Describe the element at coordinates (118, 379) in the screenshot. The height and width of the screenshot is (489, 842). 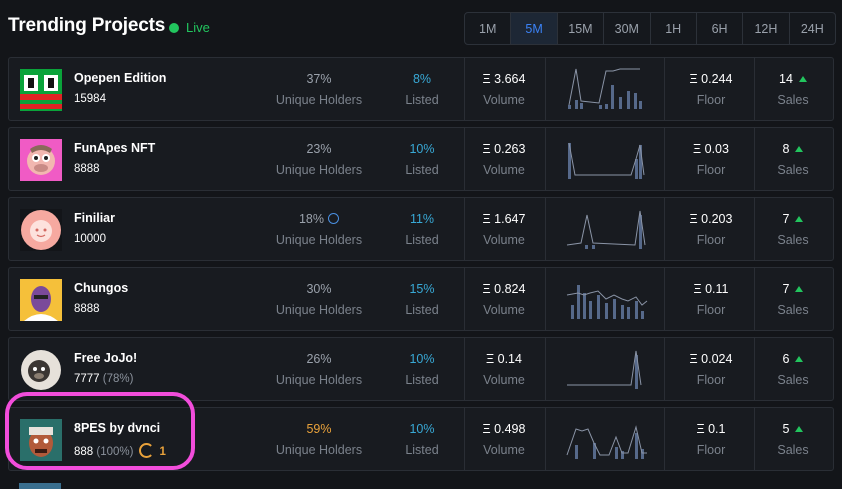
I see `supply-percentage: (78%)` at that location.